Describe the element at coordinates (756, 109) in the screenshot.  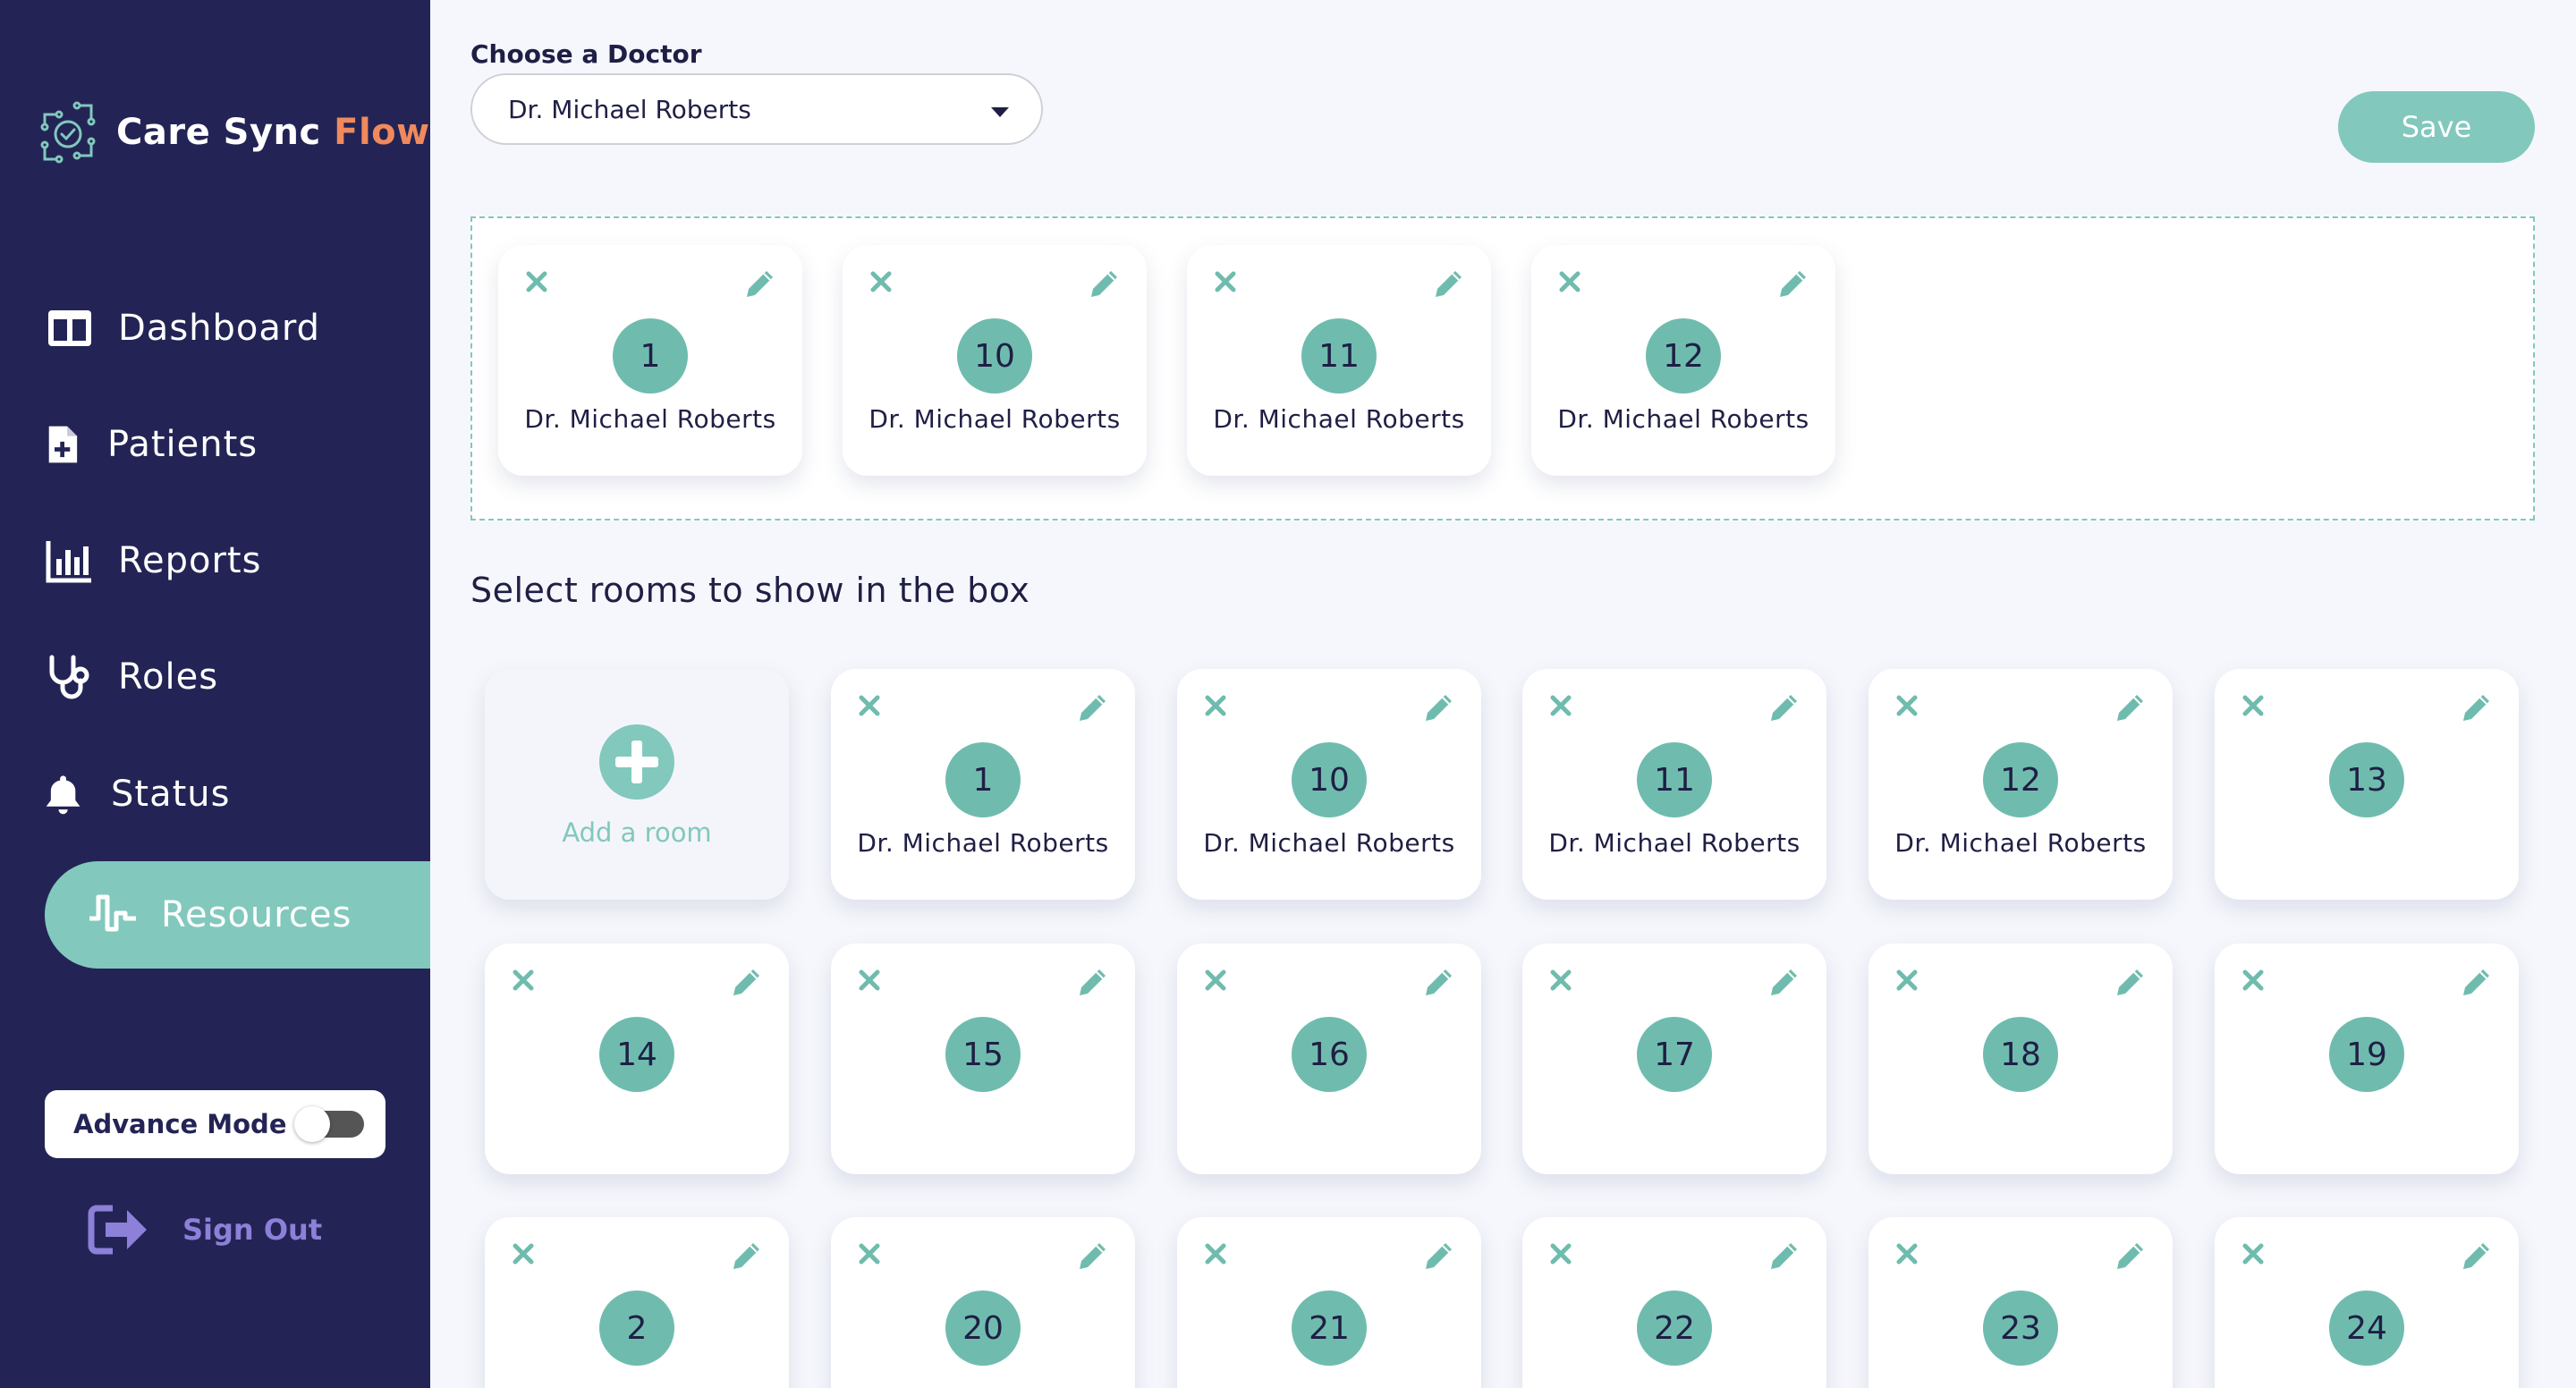
I see `doctor-select: Dr. Michael Roberts` at that location.